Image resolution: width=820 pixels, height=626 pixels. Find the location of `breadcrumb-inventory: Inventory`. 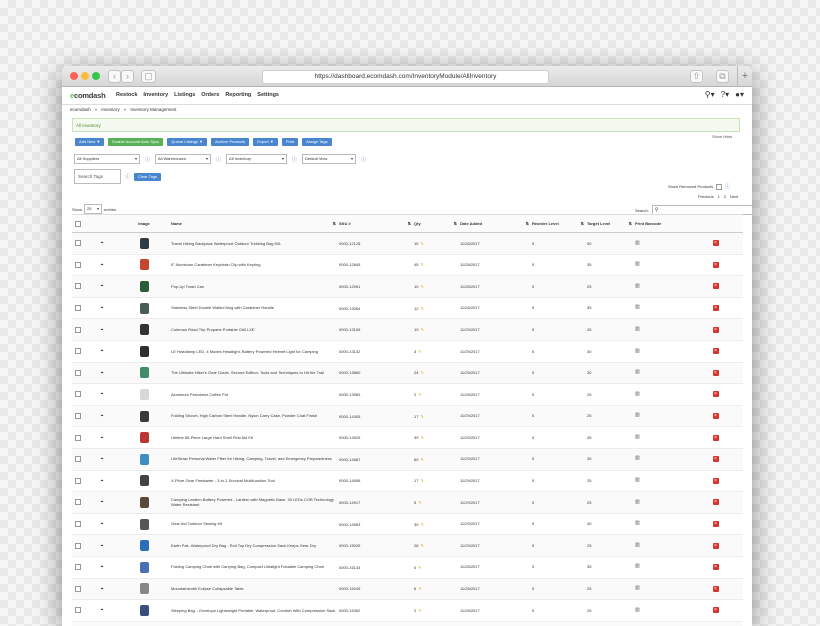

breadcrumb-inventory: Inventory is located at coordinates (110, 109).